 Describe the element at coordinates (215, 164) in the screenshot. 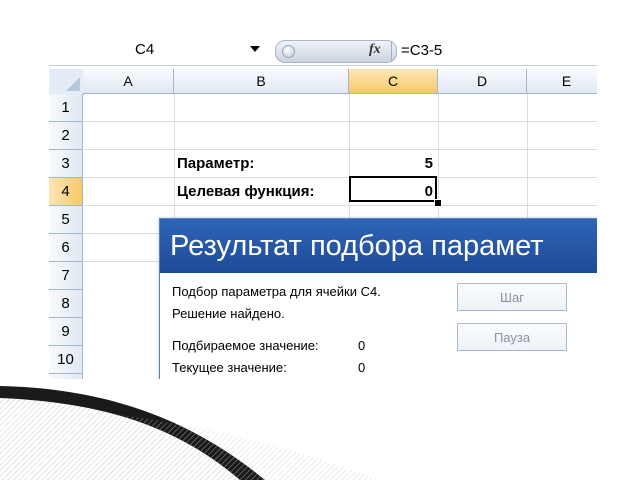

I see `cell-b3: Параметр:` at that location.